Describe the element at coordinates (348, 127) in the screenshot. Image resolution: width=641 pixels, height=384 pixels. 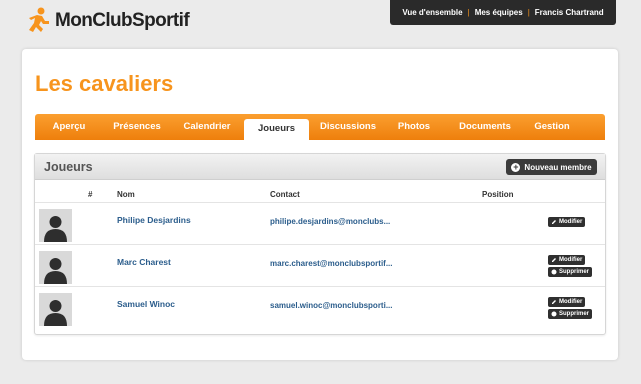
I see `tab-discussions: Discussions` at that location.